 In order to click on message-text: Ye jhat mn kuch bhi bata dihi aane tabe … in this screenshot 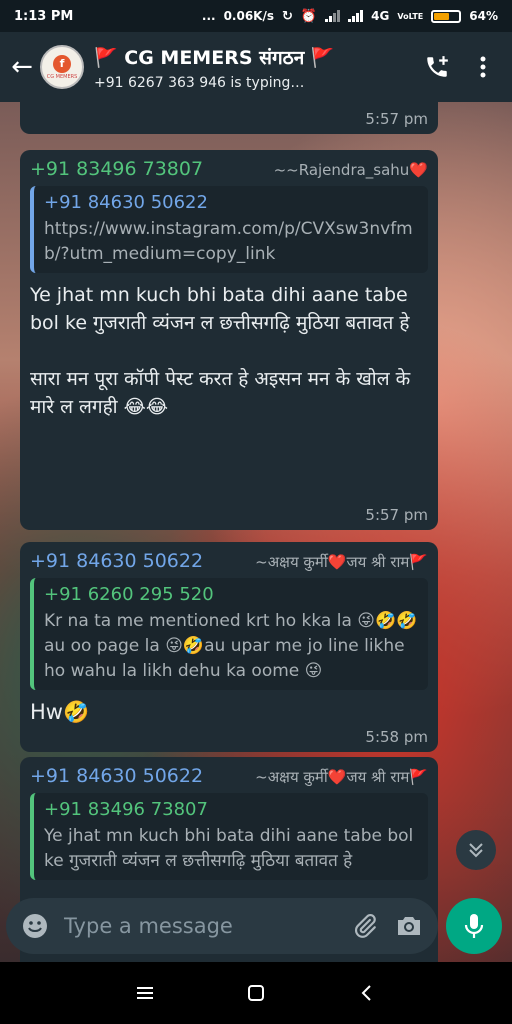, I will do `click(220, 351)`.